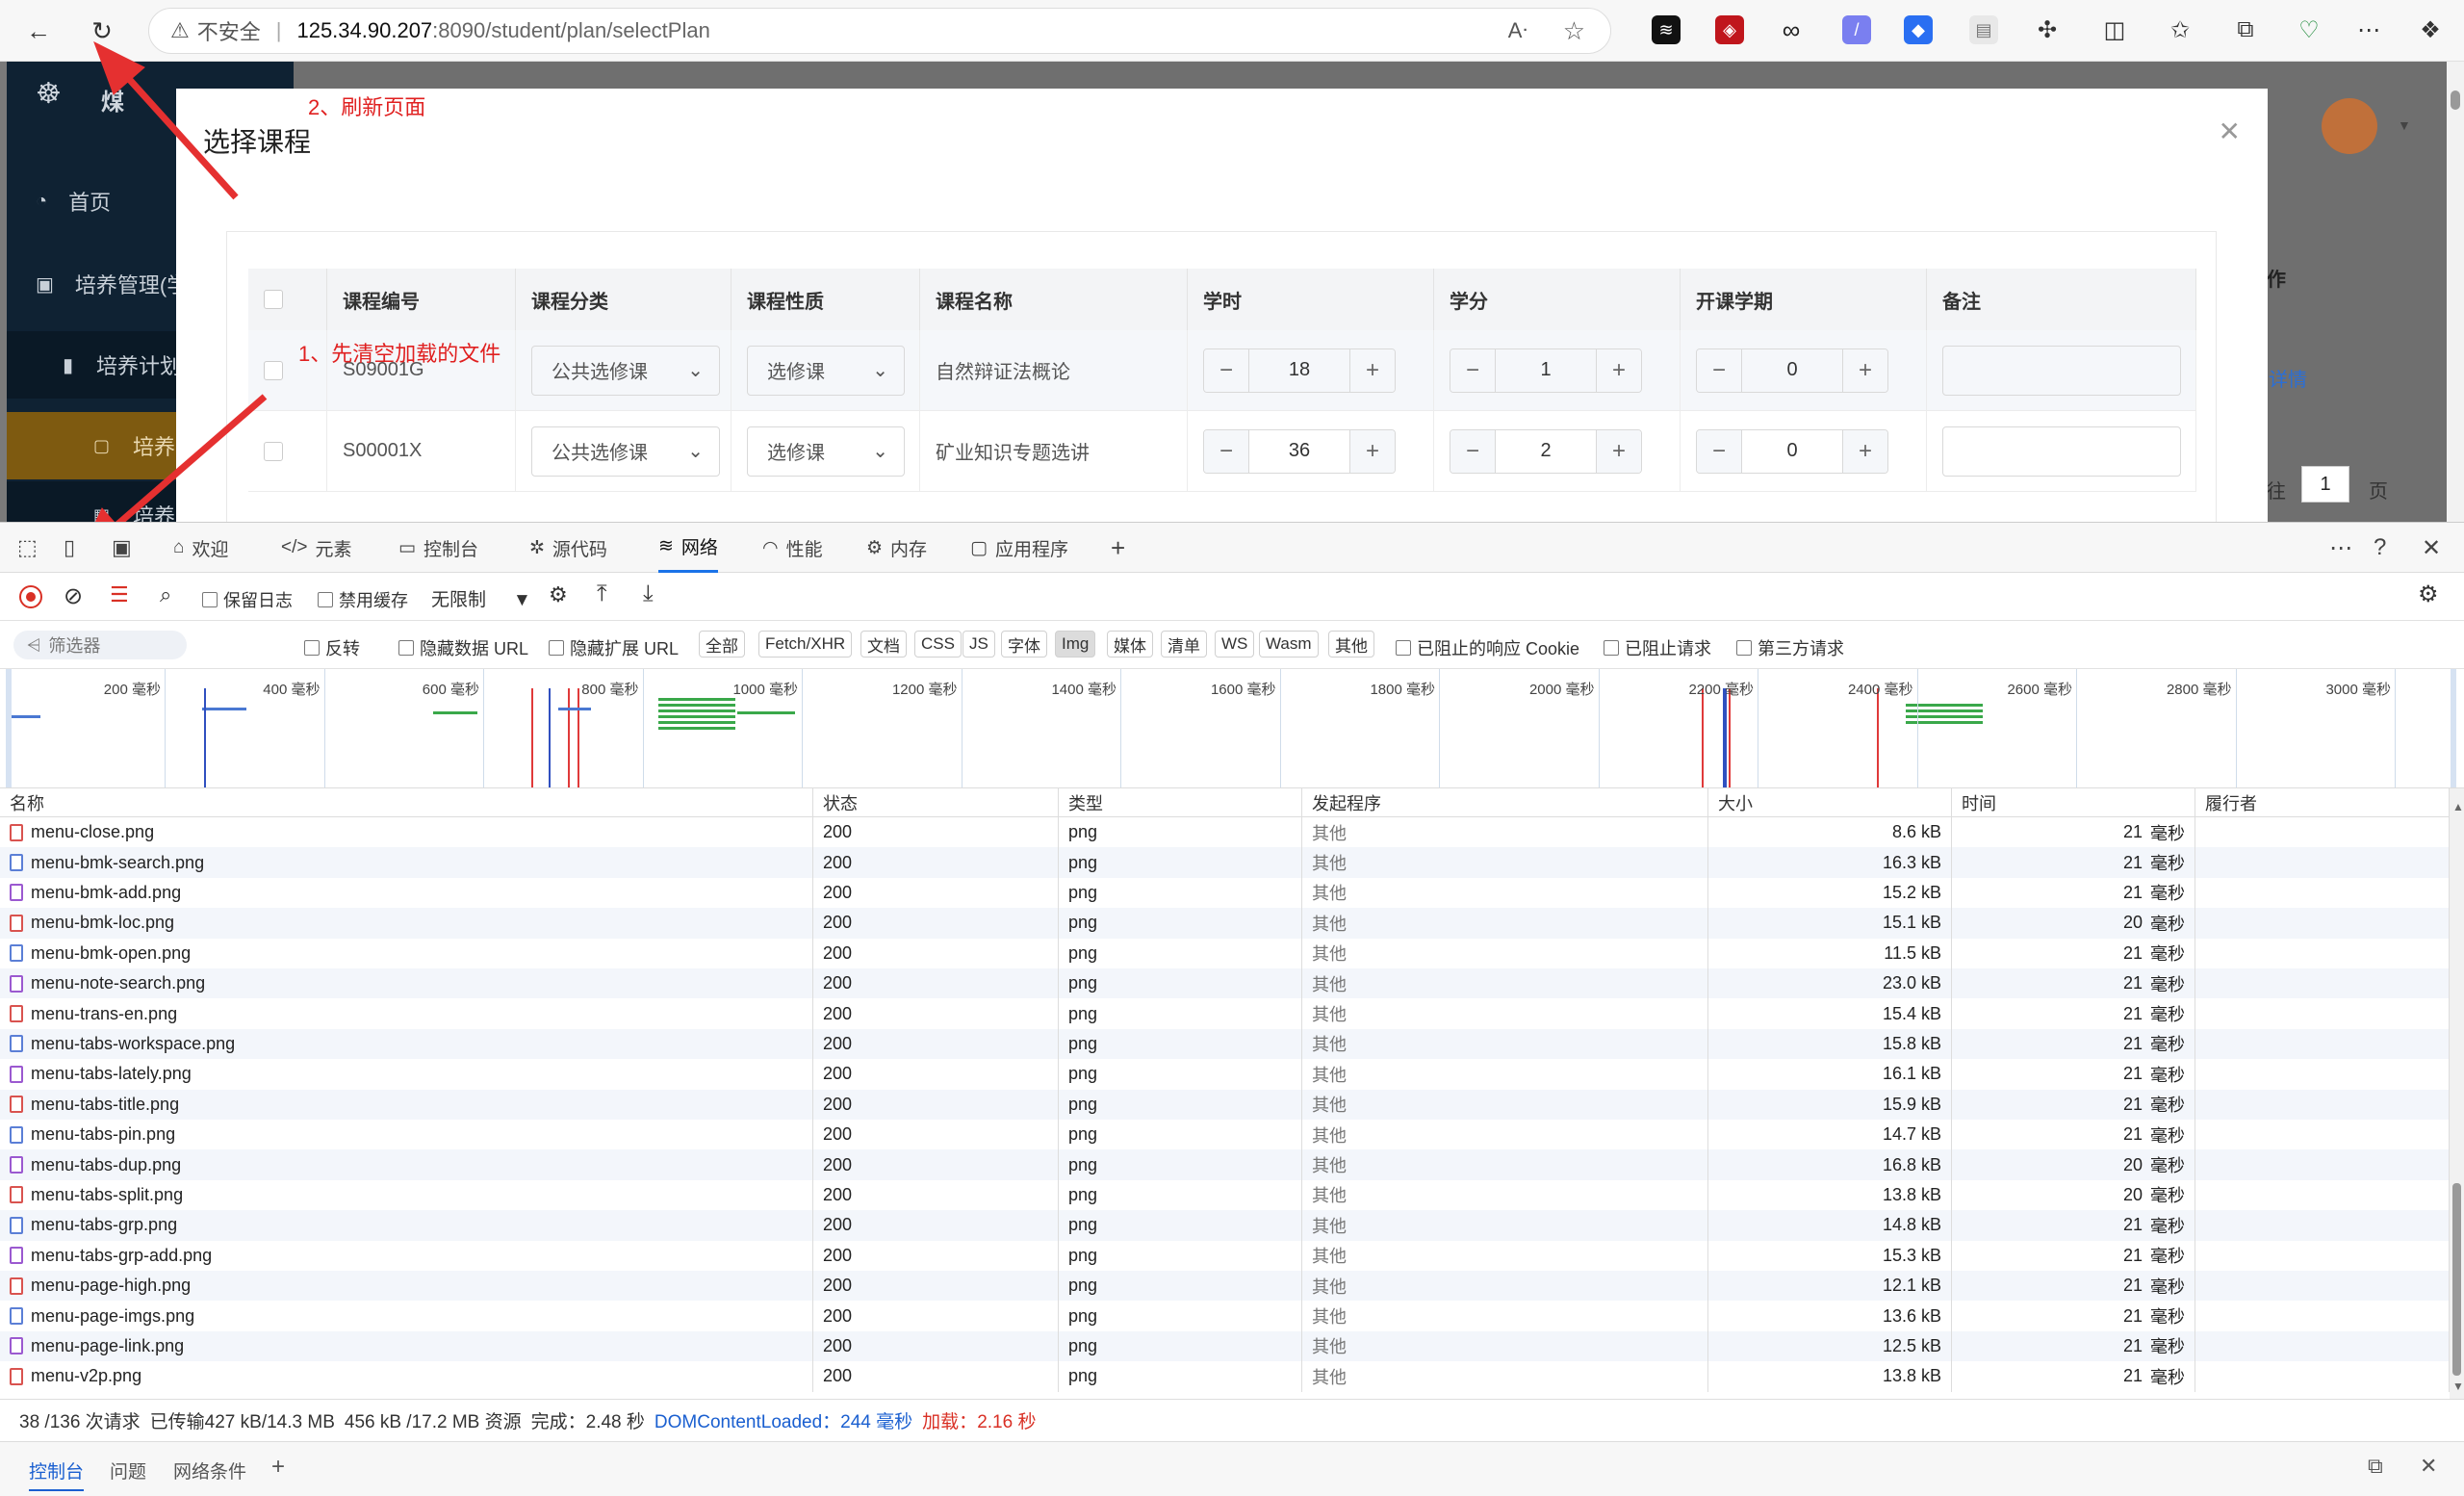 The height and width of the screenshot is (1496, 2464). Describe the element at coordinates (1083, 690) in the screenshot. I see `timeline-tick-label: 1400 毫秒` at that location.